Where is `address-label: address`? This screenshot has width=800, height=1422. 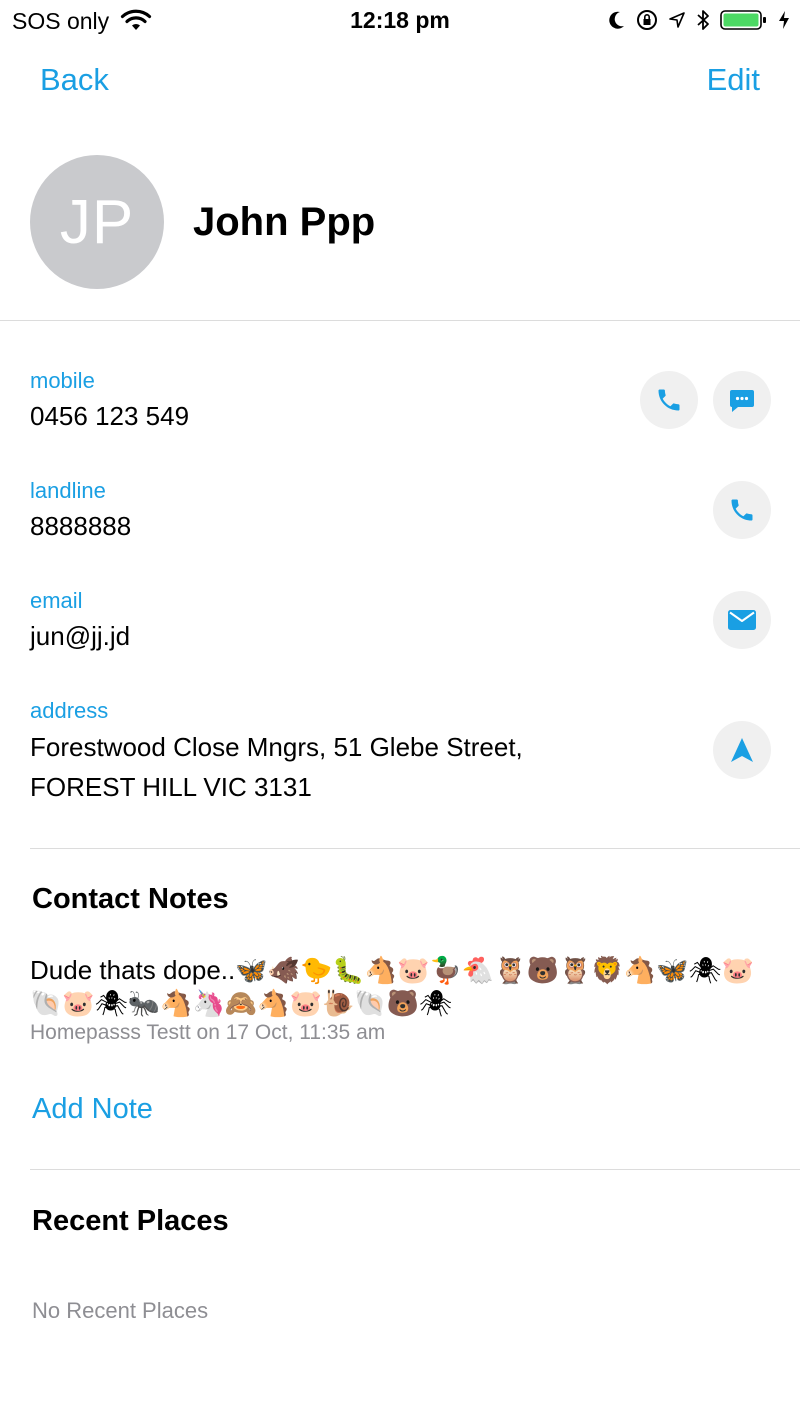
address-label: address is located at coordinates (69, 710).